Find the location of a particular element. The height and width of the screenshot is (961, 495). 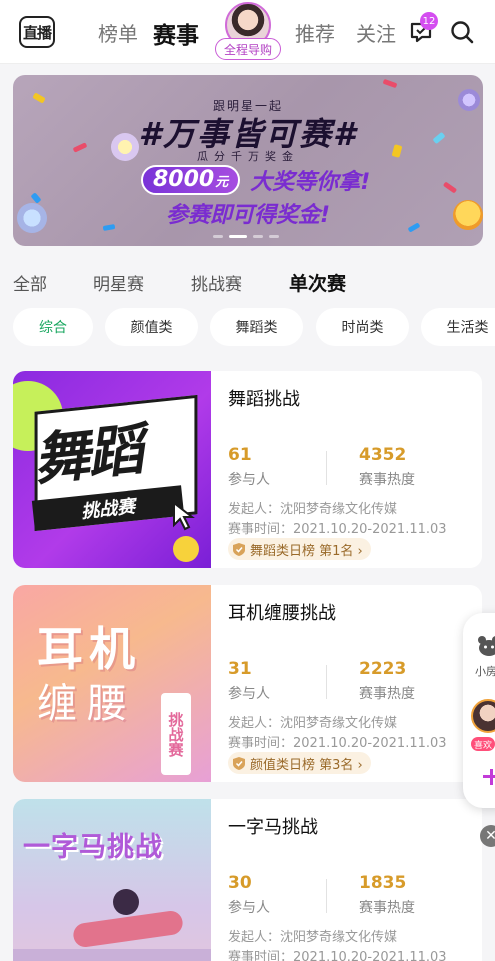

rank-badge: 舞蹈类日榜 第1名 › is located at coordinates (299, 549).